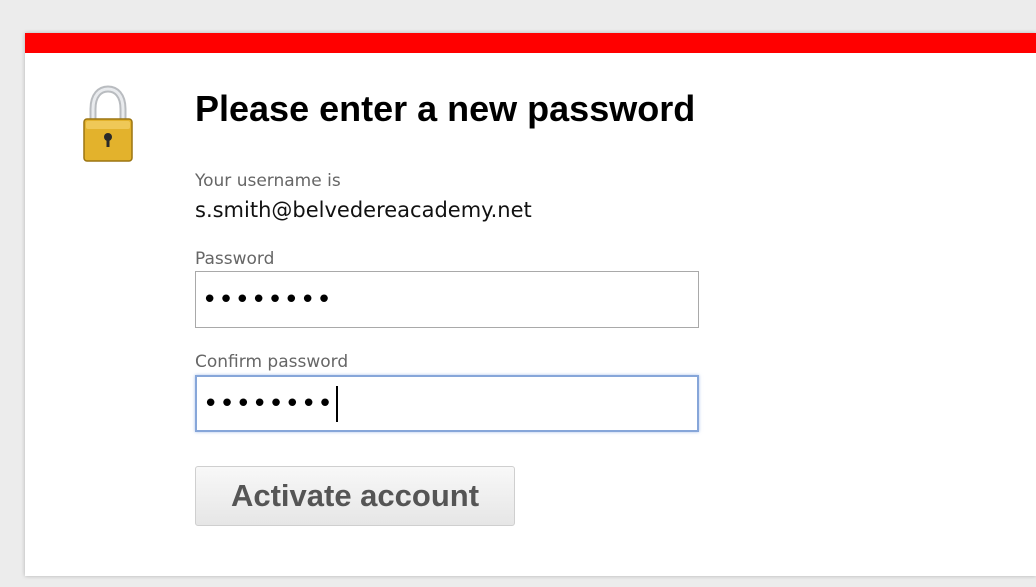  I want to click on confirm-password-value: ••••••••, so click(268, 403).